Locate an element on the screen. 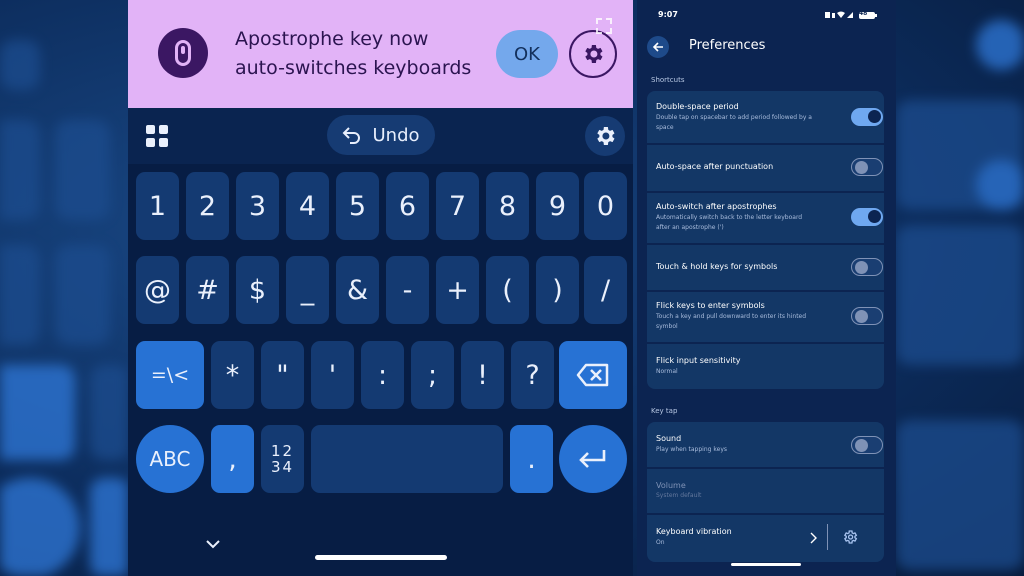  key: 8 is located at coordinates (507, 206).